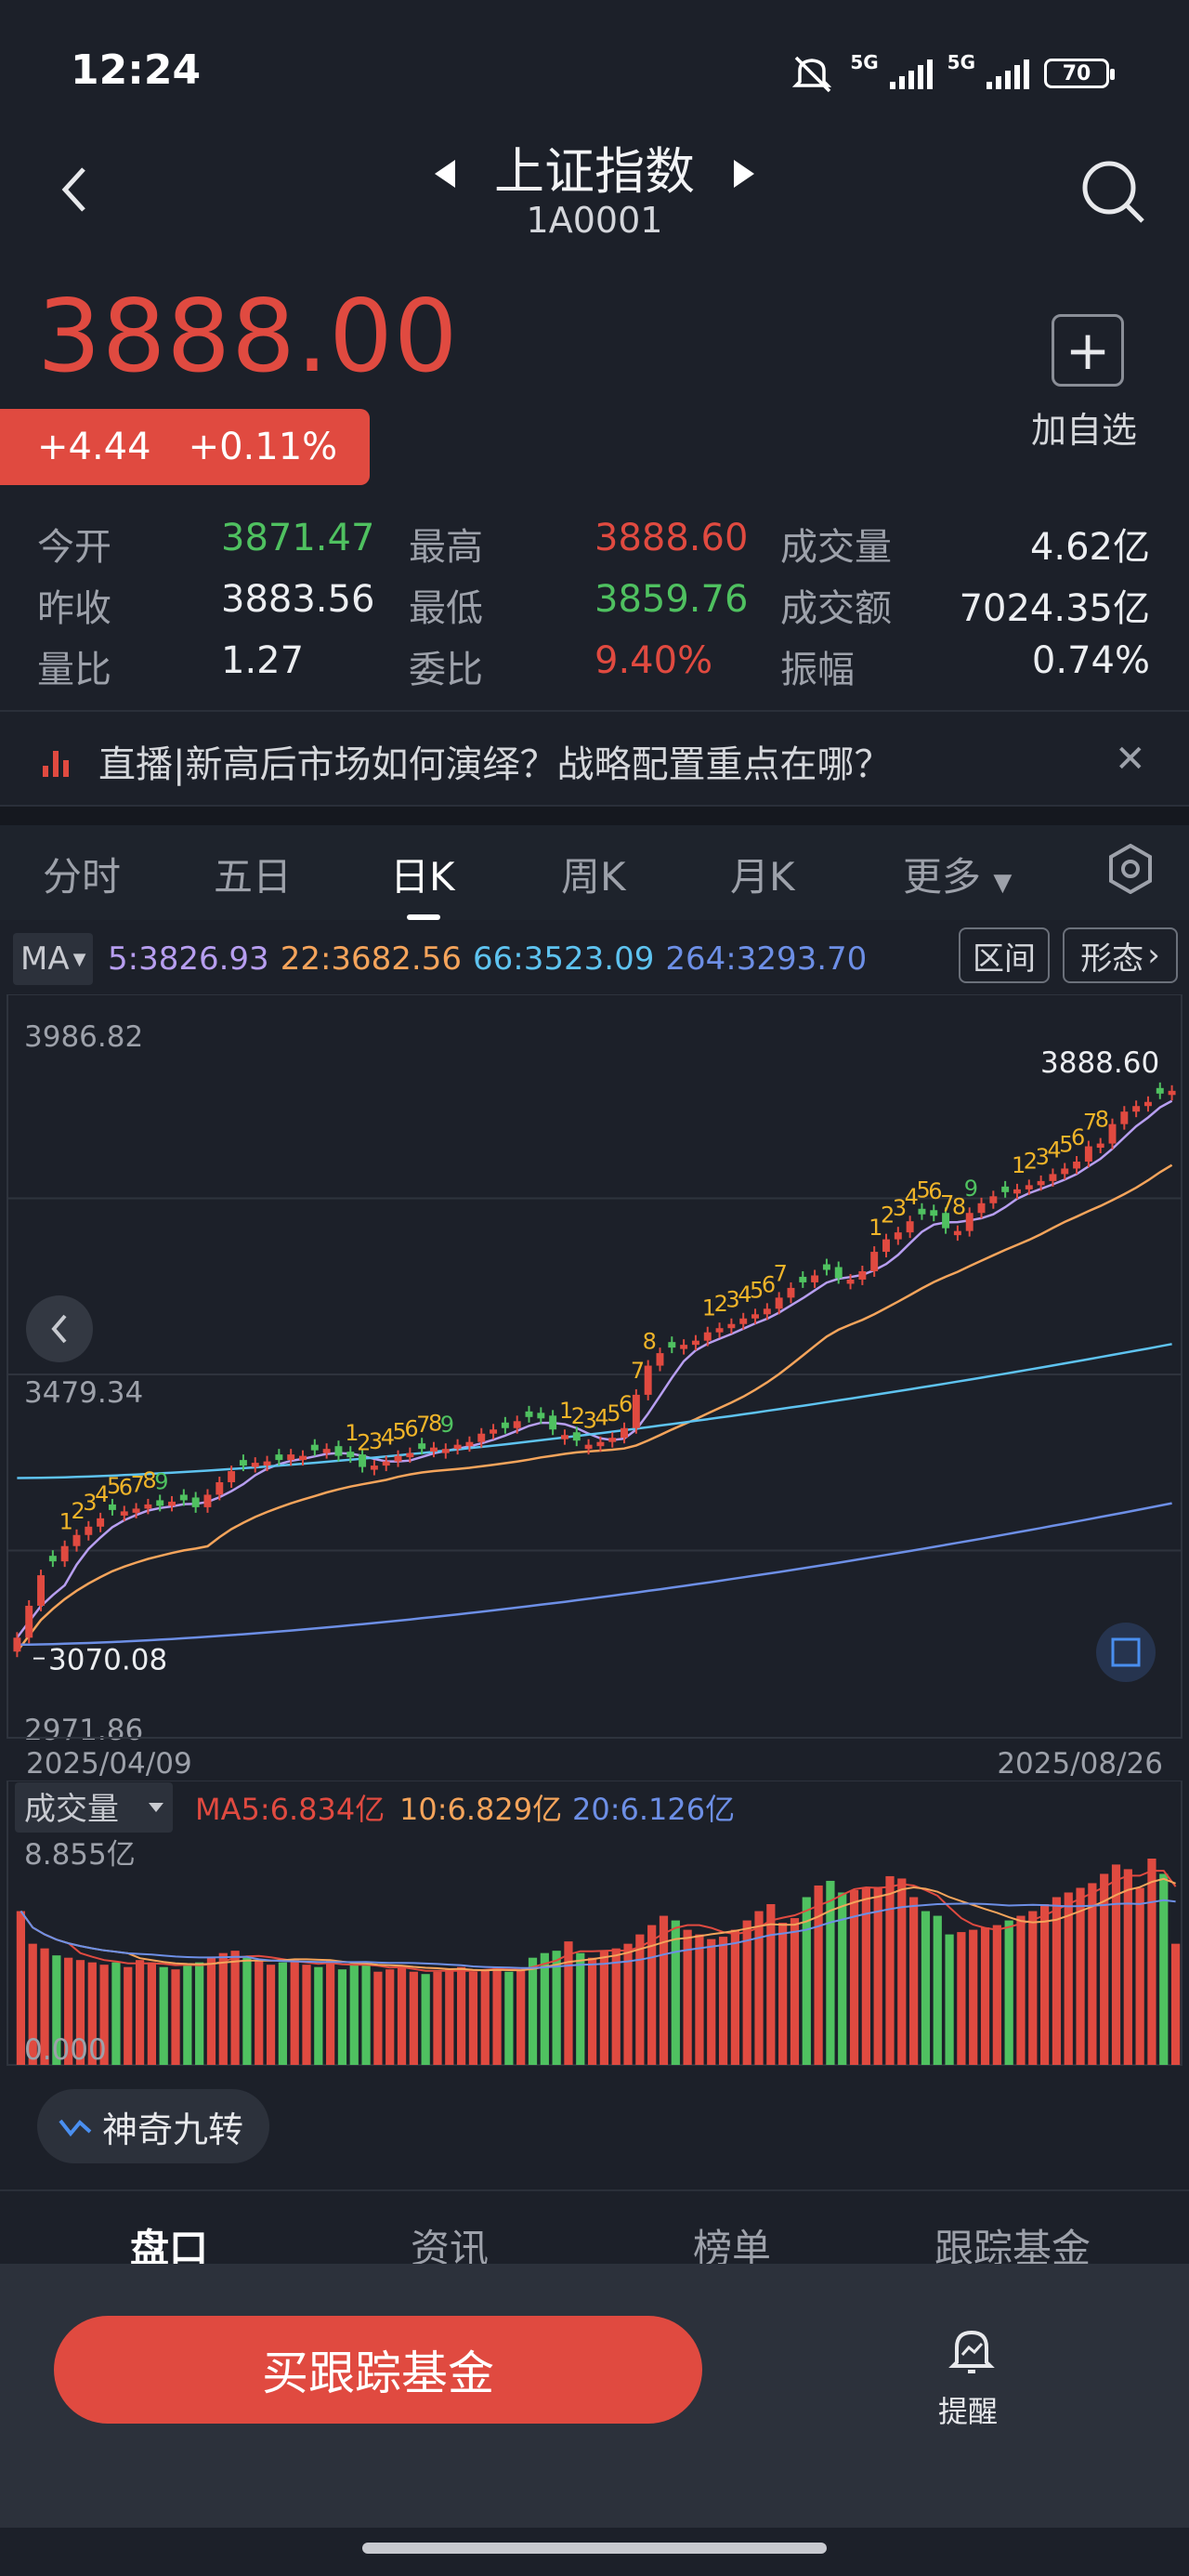 This screenshot has width=1189, height=2576. I want to click on stat-label: 最高, so click(446, 547).